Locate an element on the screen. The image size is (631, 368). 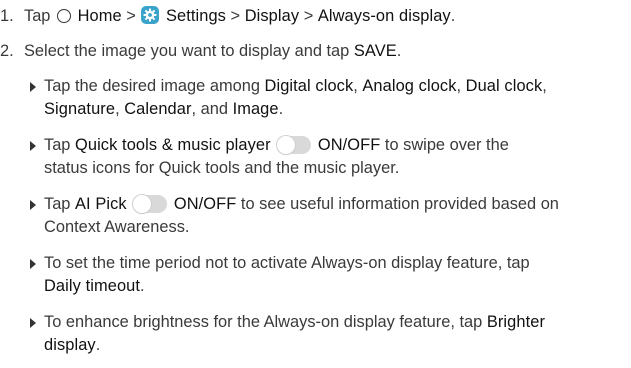
calendar-label: Calendar is located at coordinates (158, 109).